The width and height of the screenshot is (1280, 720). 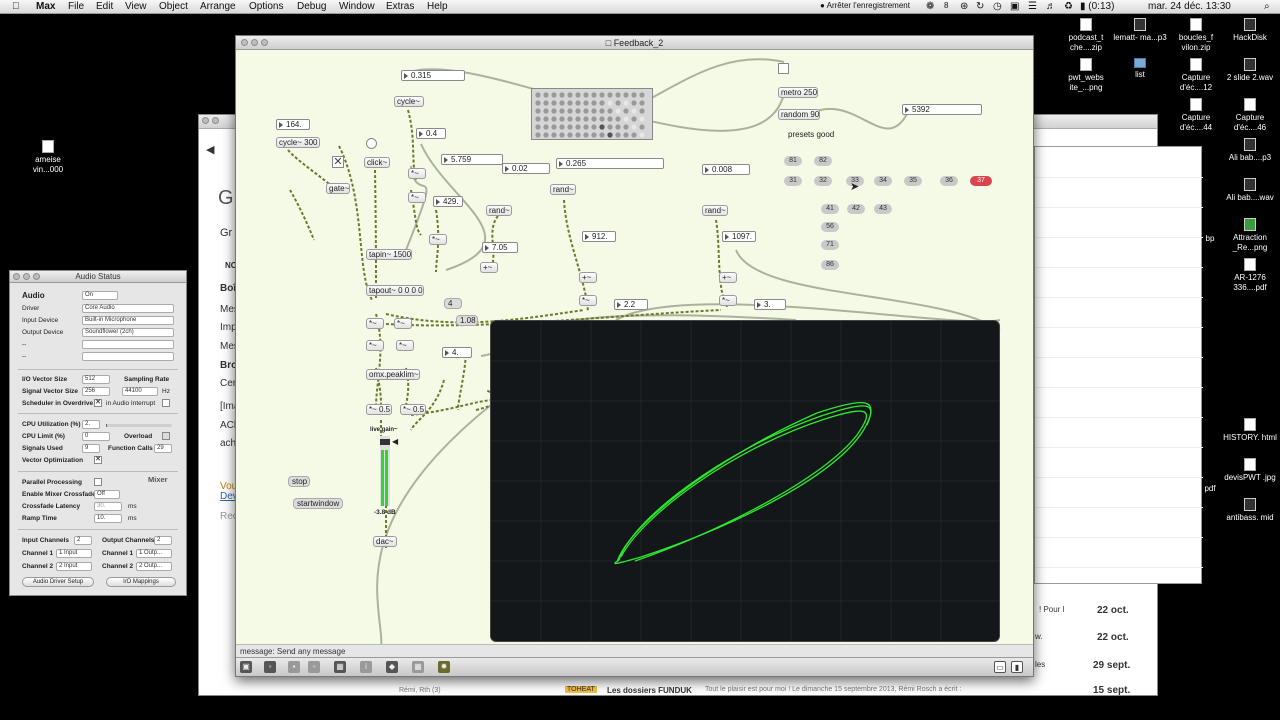 I want to click on desktop-icon: Ali bab....wav, so click(x=1250, y=190).